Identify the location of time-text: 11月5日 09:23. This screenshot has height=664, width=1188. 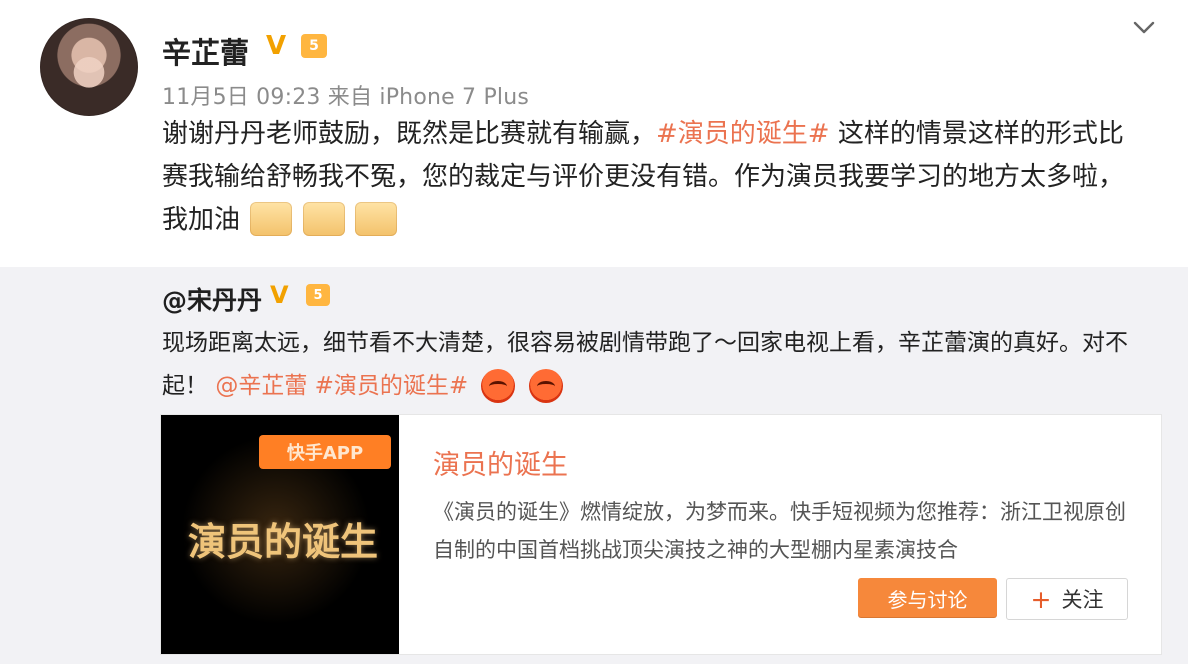
(241, 97).